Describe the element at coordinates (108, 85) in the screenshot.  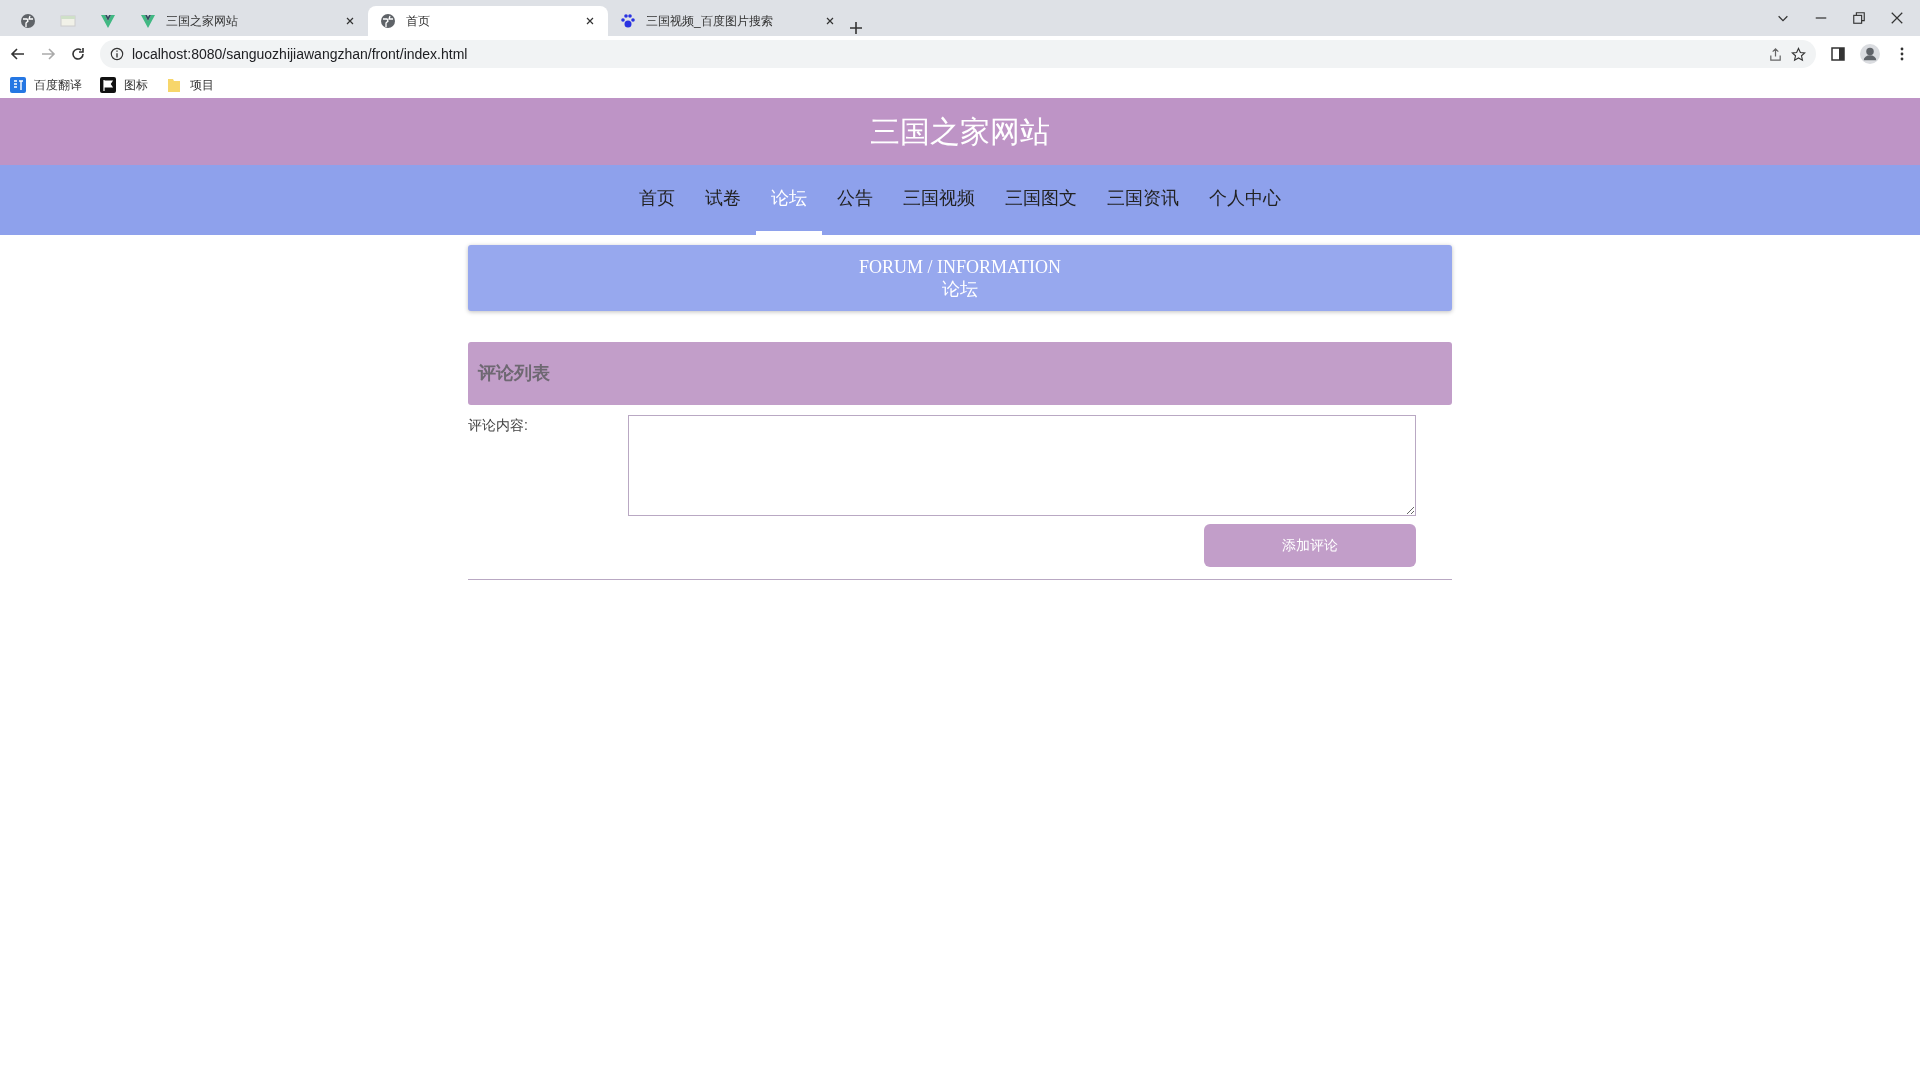
I see `flag-icon` at that location.